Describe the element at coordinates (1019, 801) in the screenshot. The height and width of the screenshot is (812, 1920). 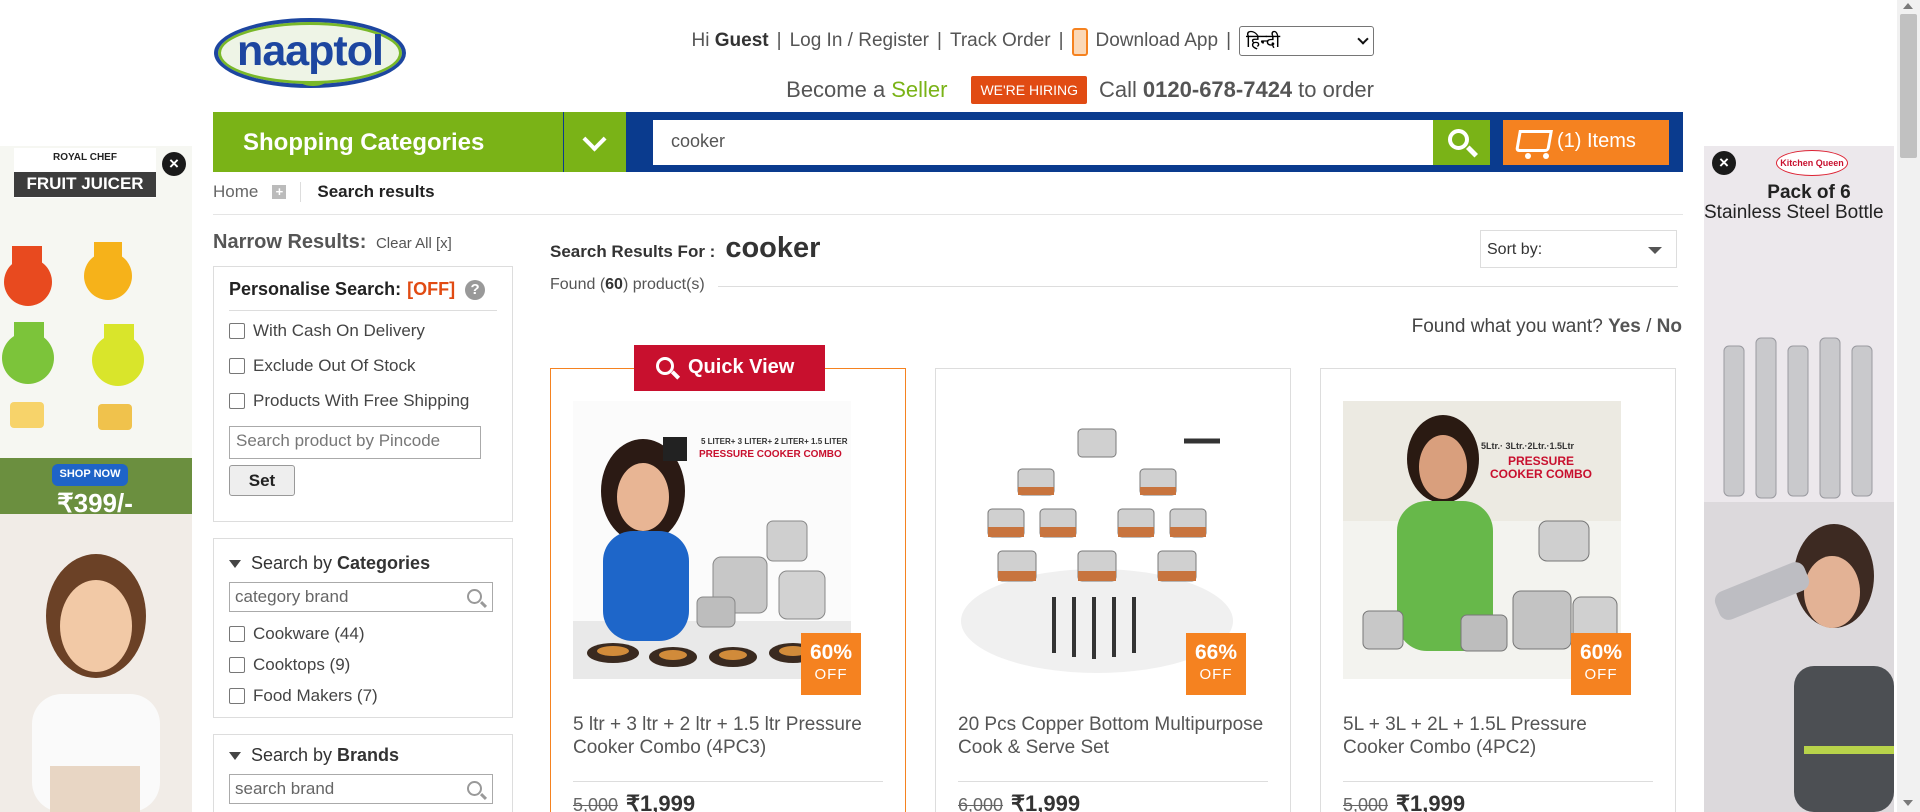
I see `product-price: 6,000 ₹1,999` at that location.